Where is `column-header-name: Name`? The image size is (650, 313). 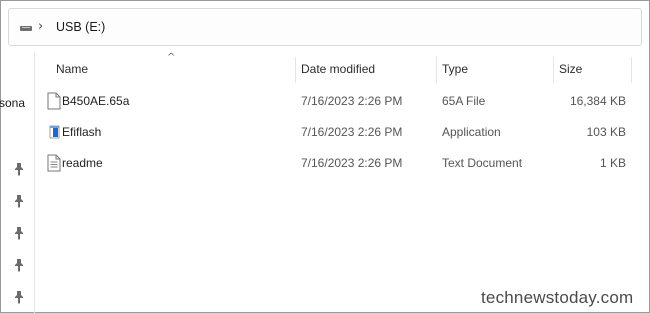 column-header-name: Name is located at coordinates (72, 72).